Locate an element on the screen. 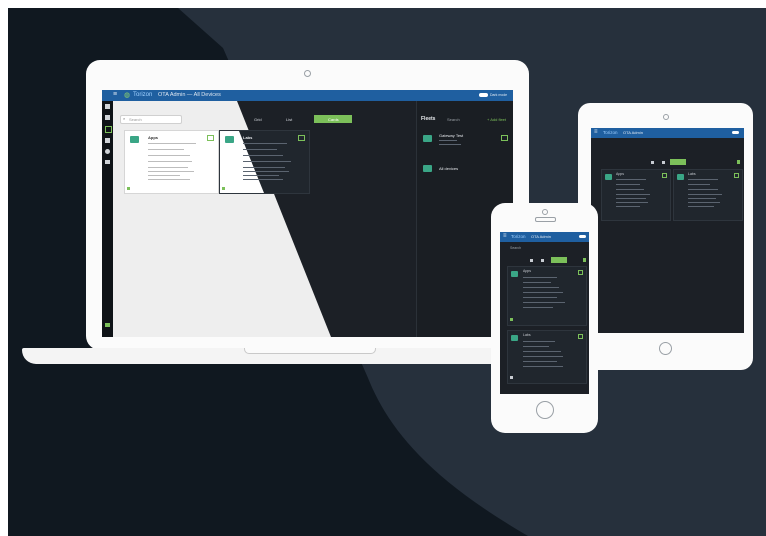  fleet-item-gateway-test: Gateway Test is located at coordinates (451, 135).